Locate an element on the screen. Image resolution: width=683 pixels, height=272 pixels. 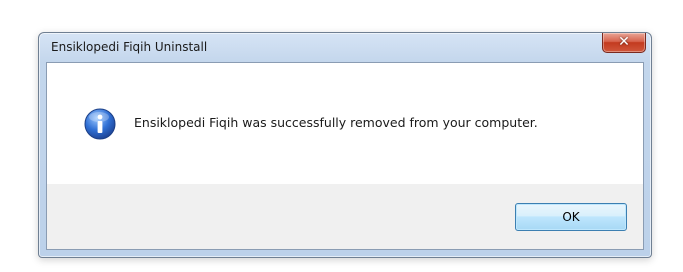
close-icon: ✕ is located at coordinates (624, 42).